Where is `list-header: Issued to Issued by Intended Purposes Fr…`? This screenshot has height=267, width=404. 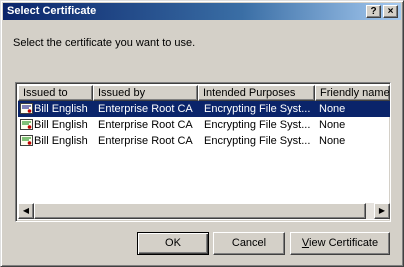
list-header: Issued to Issued by Intended Purposes Fr… is located at coordinates (204, 93).